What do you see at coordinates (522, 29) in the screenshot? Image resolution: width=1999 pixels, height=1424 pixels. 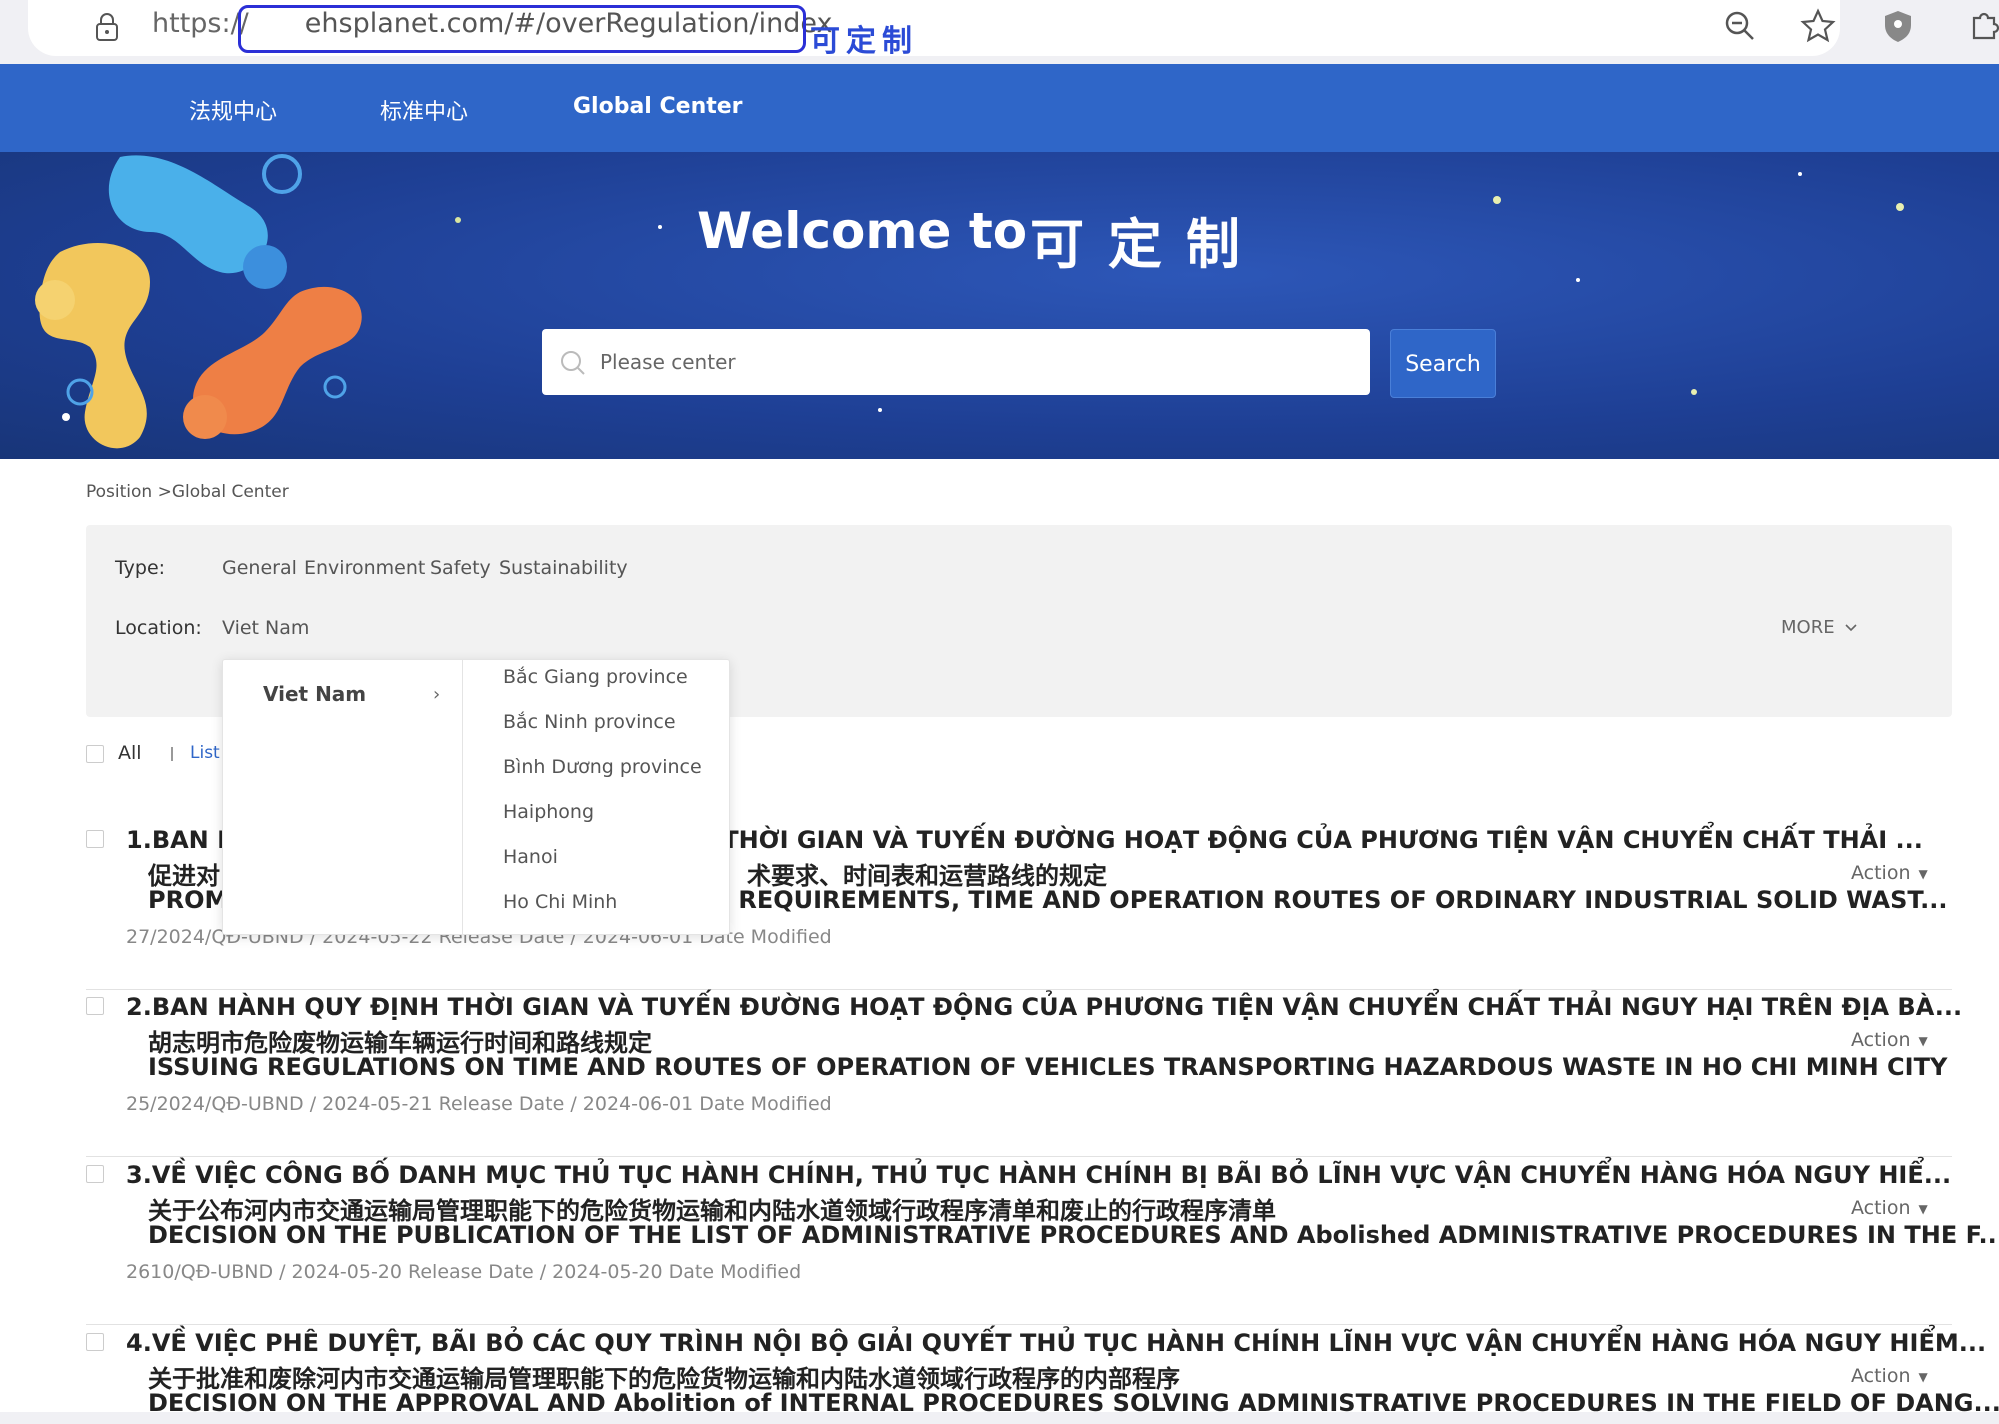 I see `url-highlight-box` at bounding box center [522, 29].